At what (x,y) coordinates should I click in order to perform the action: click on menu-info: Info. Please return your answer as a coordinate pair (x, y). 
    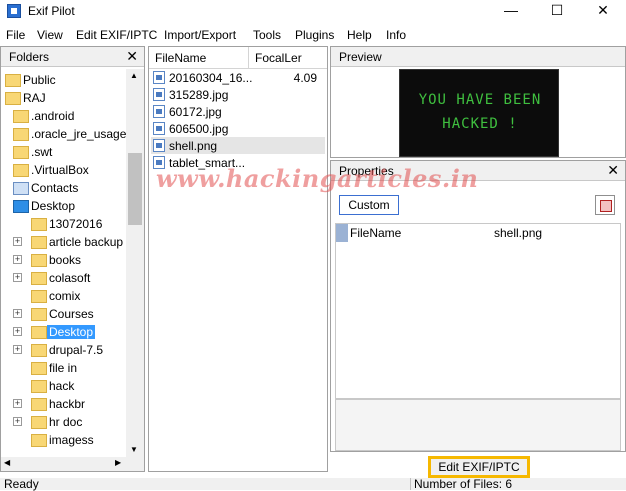
    Looking at the image, I should click on (396, 35).